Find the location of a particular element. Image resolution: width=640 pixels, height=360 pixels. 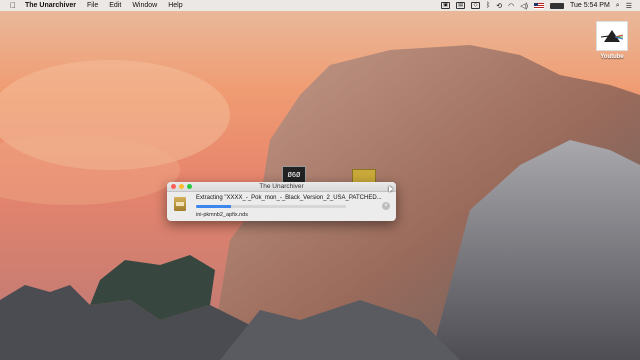

bluetooth-icon: ᛒ is located at coordinates (488, 5).